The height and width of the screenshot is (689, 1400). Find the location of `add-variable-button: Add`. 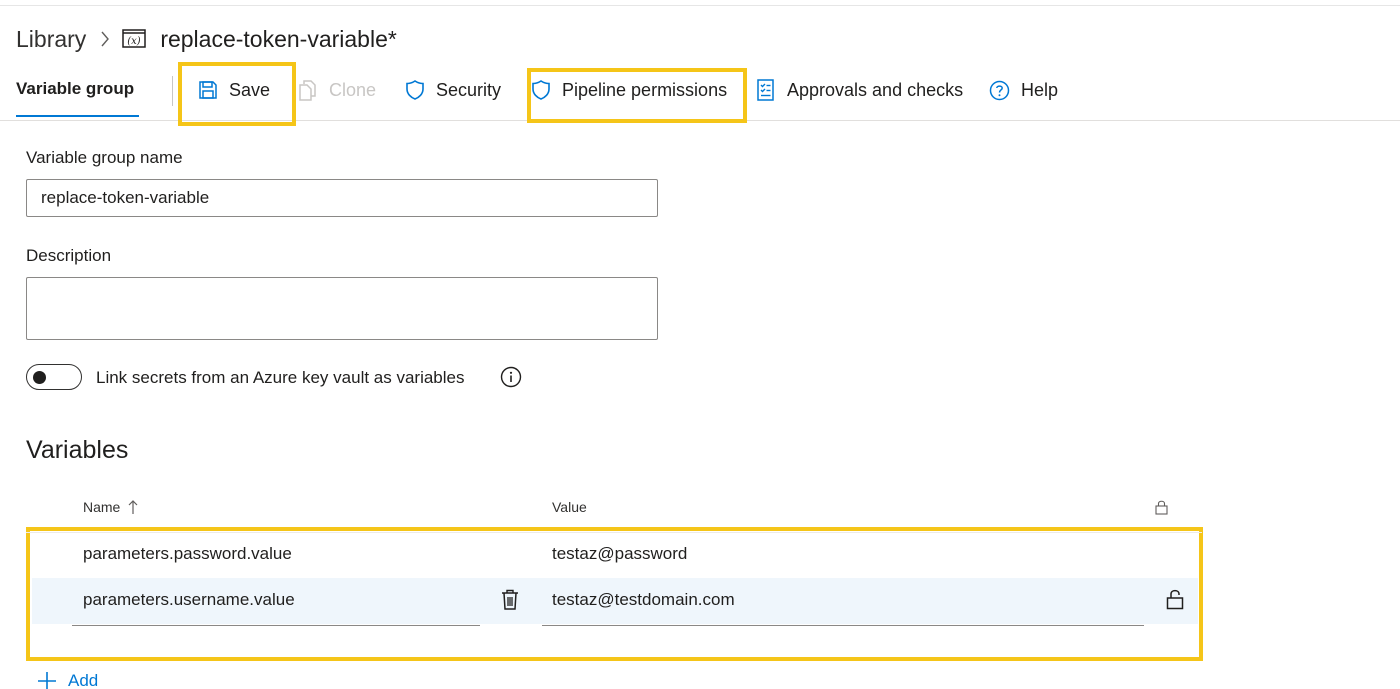

add-variable-button: Add is located at coordinates (67, 679).